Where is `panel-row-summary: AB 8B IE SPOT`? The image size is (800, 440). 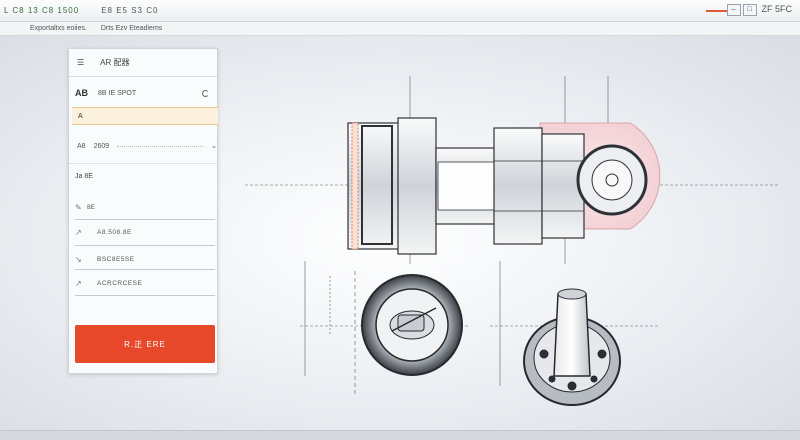
panel-row-summary: AB 8B IE SPOT is located at coordinates (143, 93).